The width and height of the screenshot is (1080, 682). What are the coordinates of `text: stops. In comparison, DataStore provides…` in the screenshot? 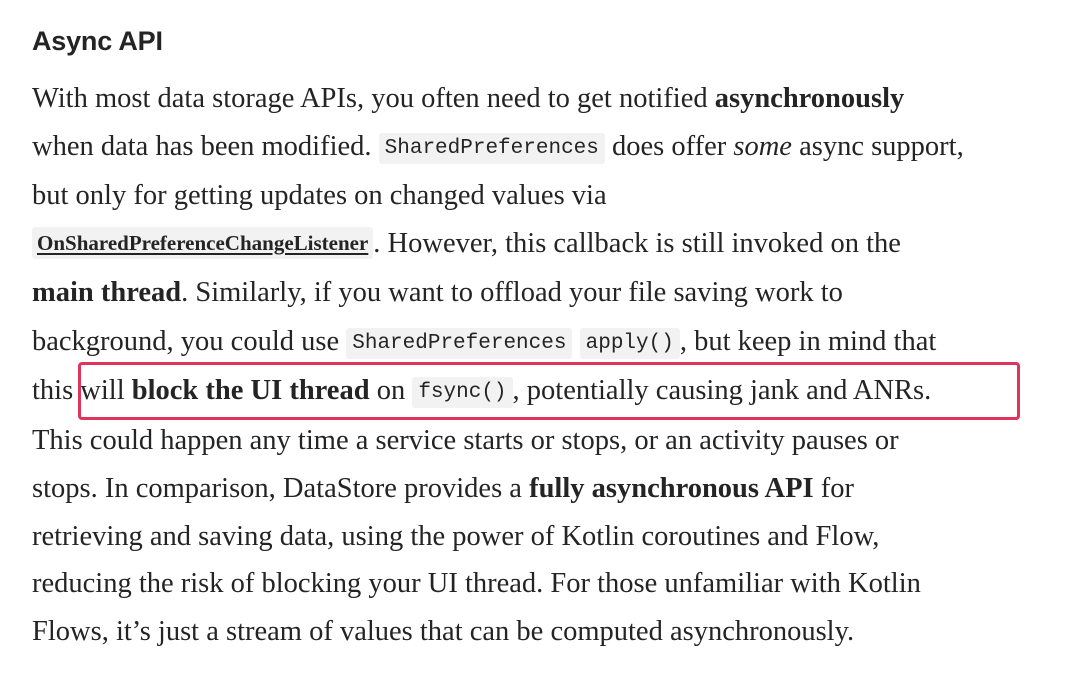 It's located at (281, 488).